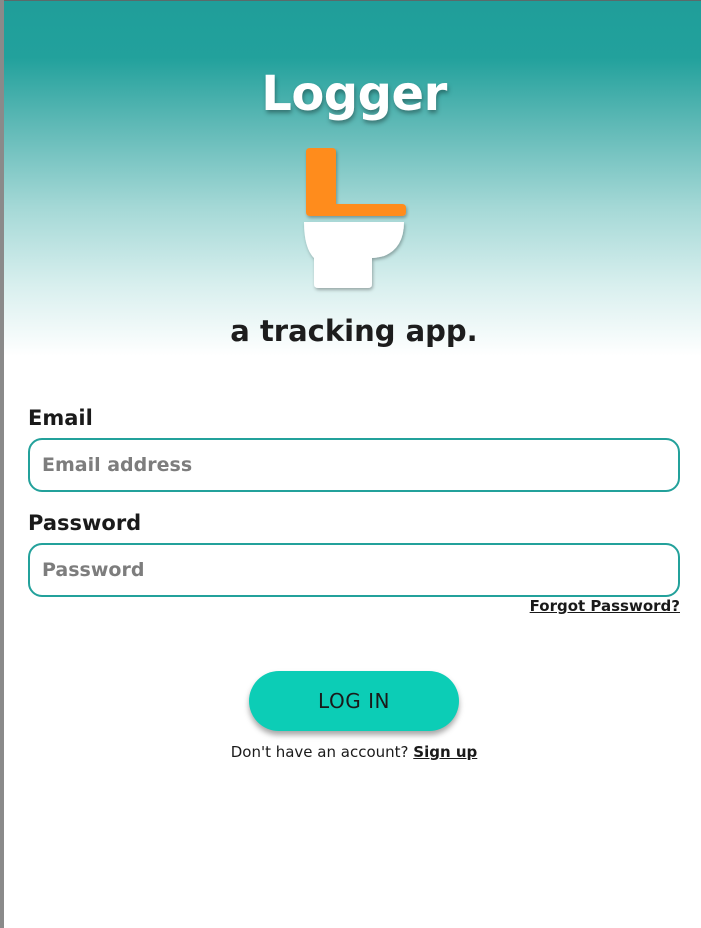 This screenshot has width=701, height=928. Describe the element at coordinates (354, 94) in the screenshot. I see `app-title: Logger` at that location.